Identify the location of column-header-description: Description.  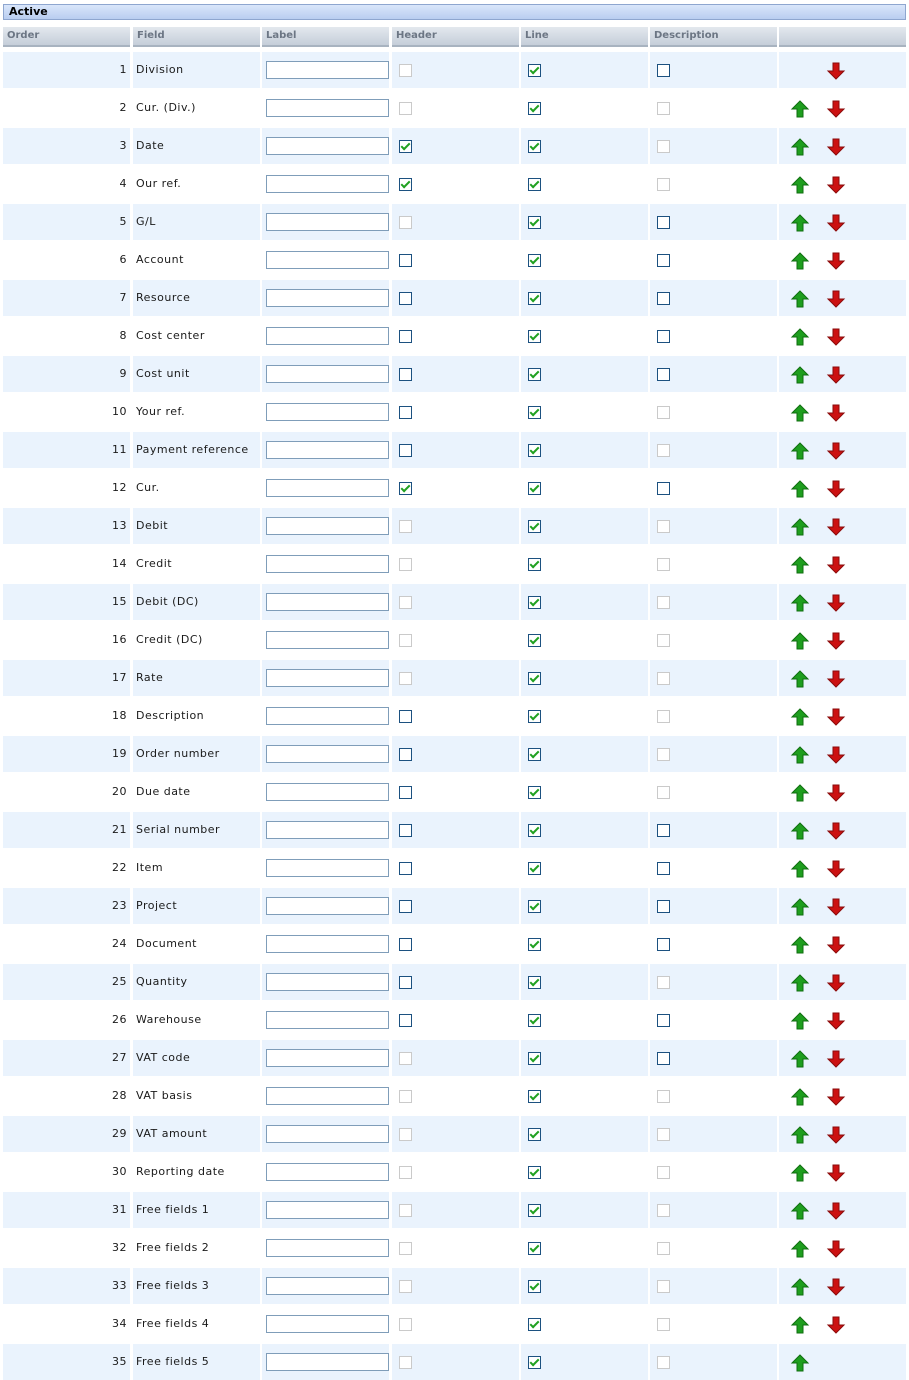
(713, 37).